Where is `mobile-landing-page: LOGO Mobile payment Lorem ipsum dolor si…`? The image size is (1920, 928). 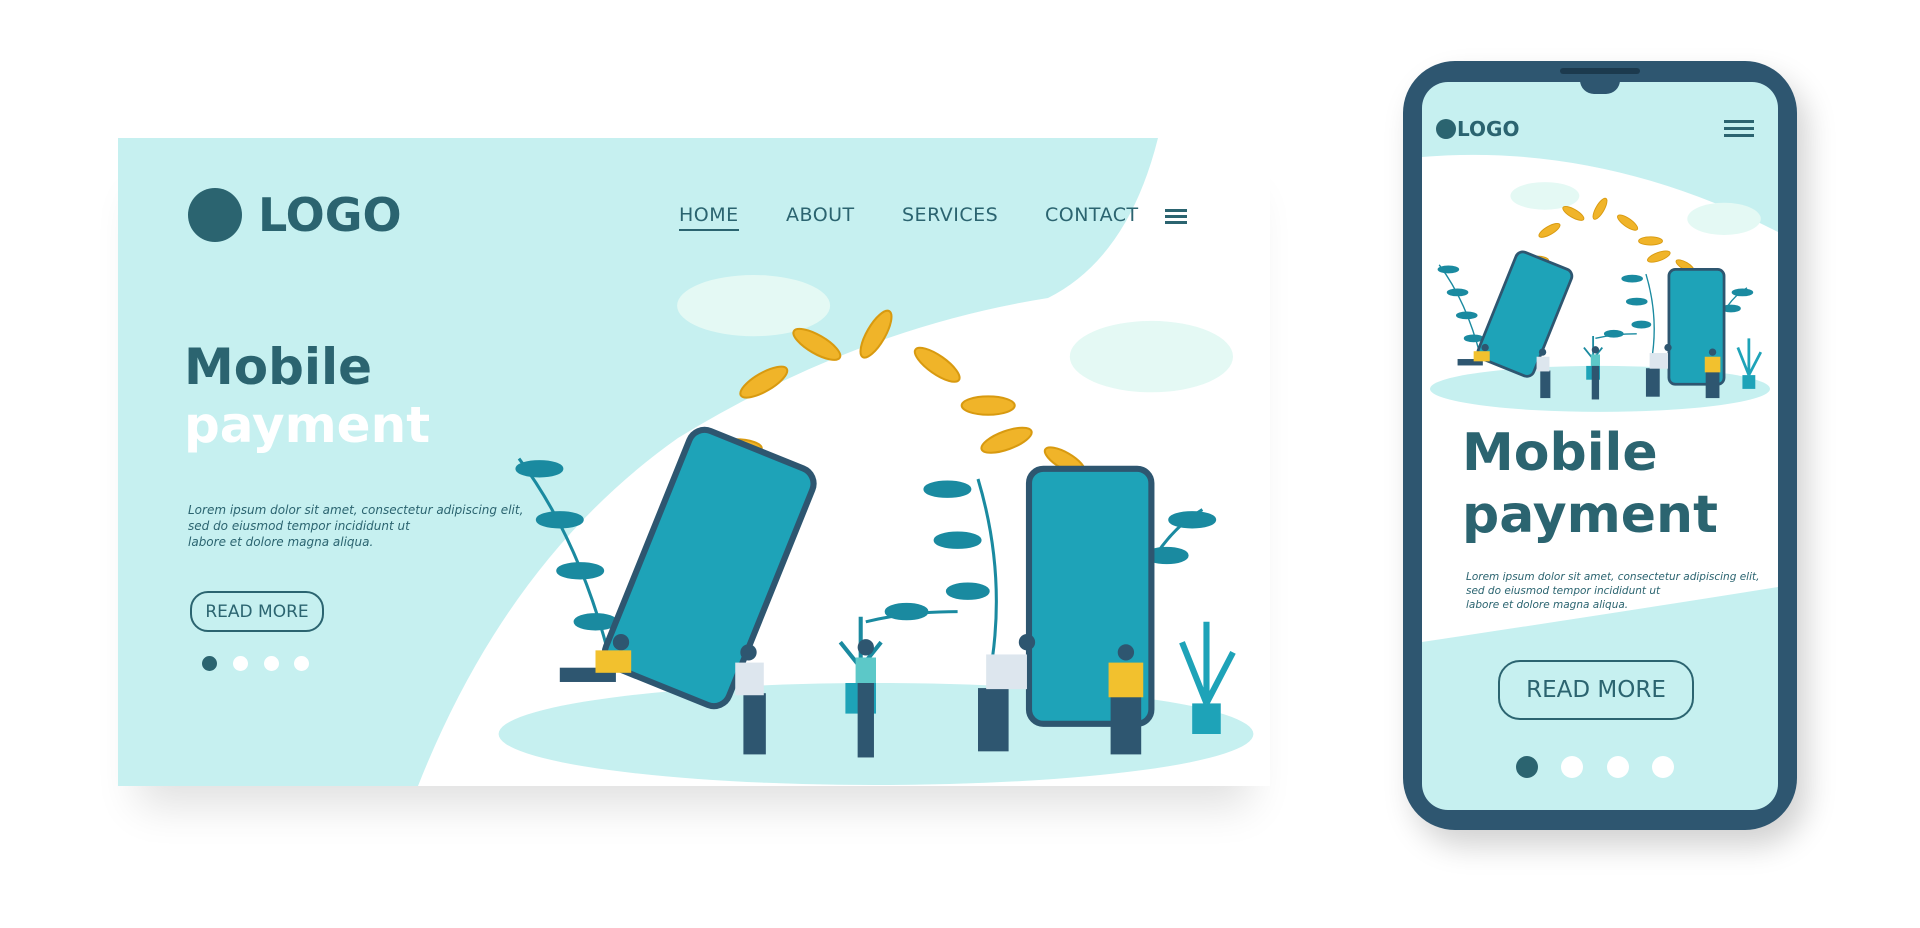 mobile-landing-page: LOGO Mobile payment Lorem ipsum dolor si… is located at coordinates (1600, 446).